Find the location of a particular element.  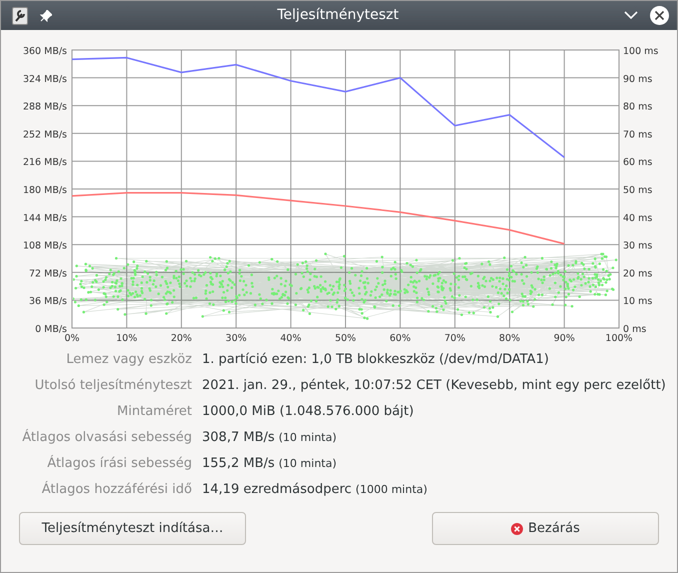

y-axis-label: 0 MB/s is located at coordinates (51, 329).